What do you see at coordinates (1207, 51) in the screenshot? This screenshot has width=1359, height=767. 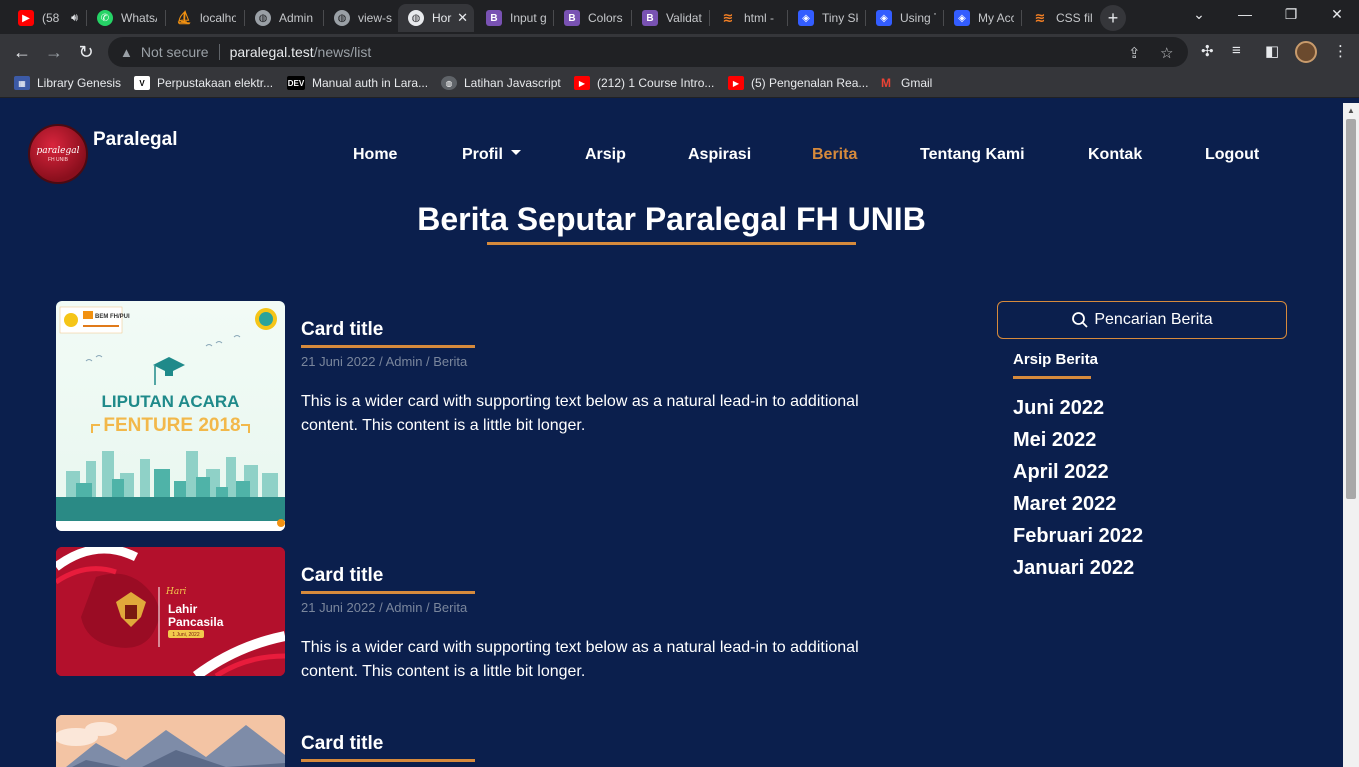 I see `extensions-icon: ✣` at bounding box center [1207, 51].